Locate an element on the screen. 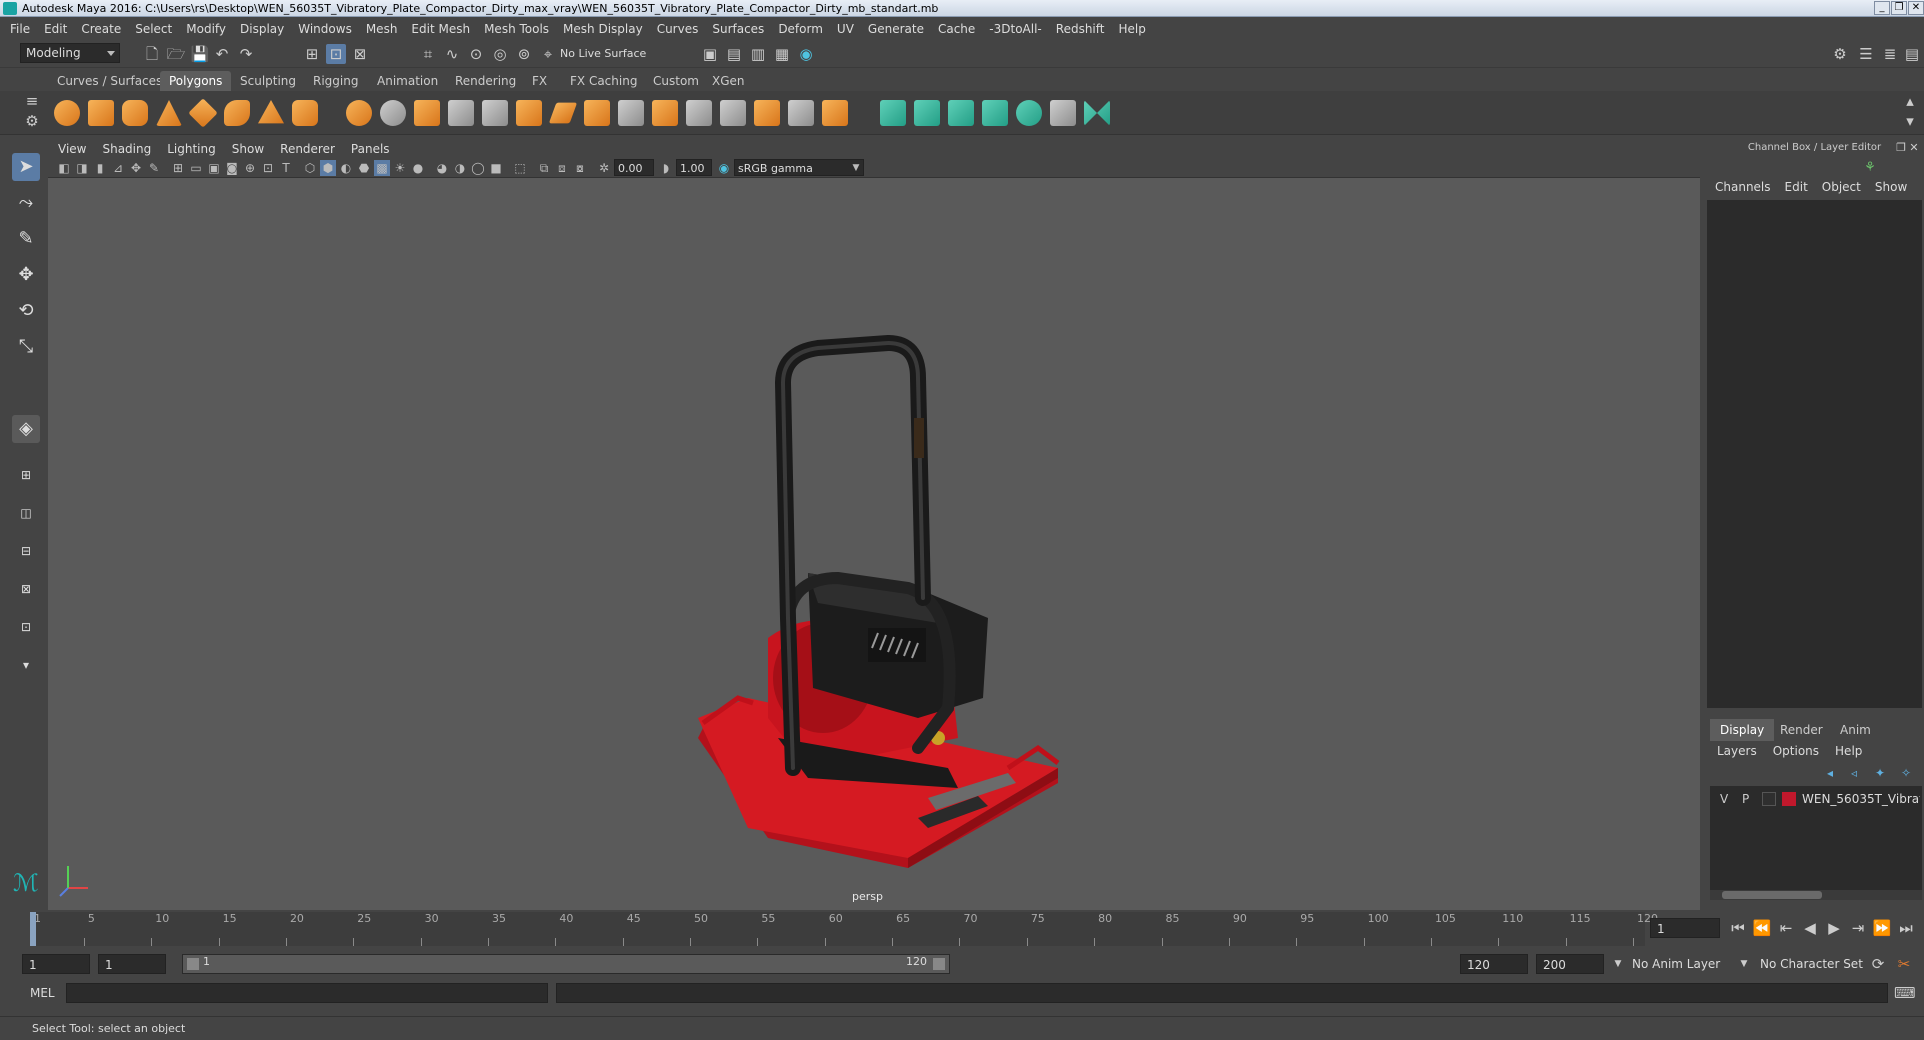 Image resolution: width=1924 pixels, height=1040 pixels. uv-layout-icon is located at coordinates (1063, 113).